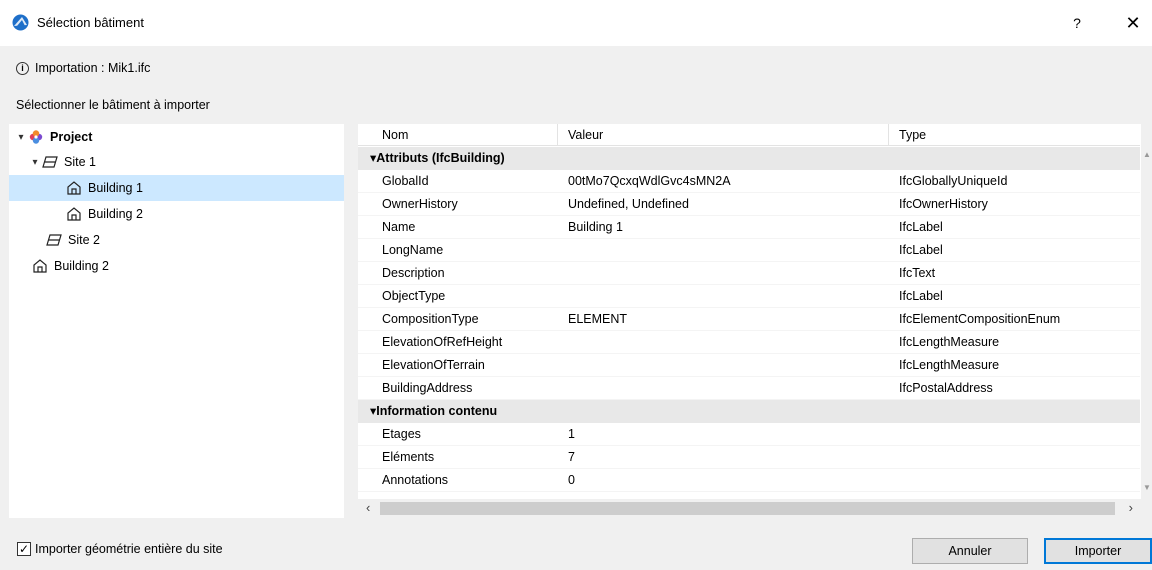  I want to click on cell-type: IfcText, so click(917, 273).